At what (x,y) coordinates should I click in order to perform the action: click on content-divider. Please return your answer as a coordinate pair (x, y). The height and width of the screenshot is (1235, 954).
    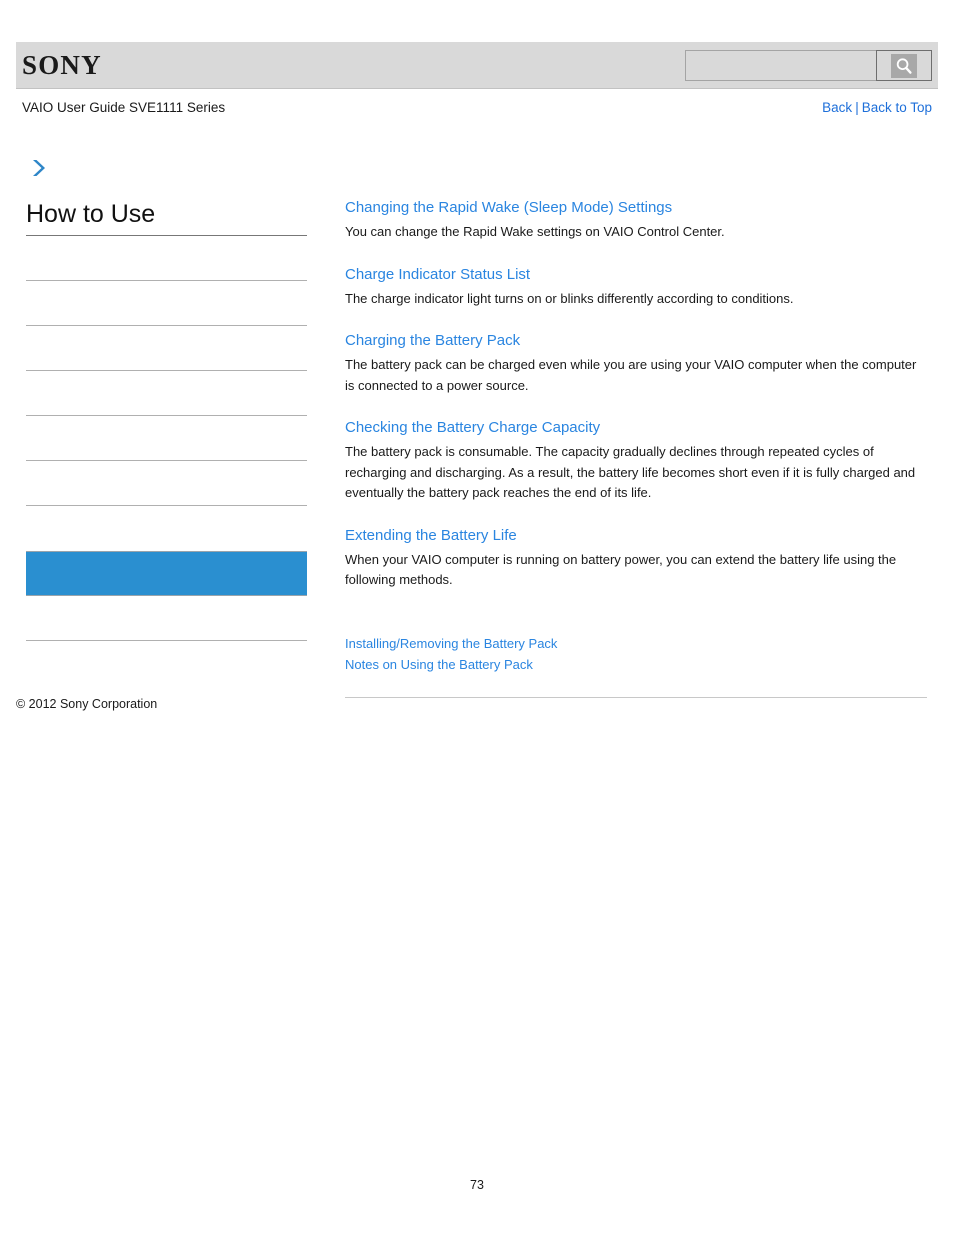
    Looking at the image, I should click on (636, 697).